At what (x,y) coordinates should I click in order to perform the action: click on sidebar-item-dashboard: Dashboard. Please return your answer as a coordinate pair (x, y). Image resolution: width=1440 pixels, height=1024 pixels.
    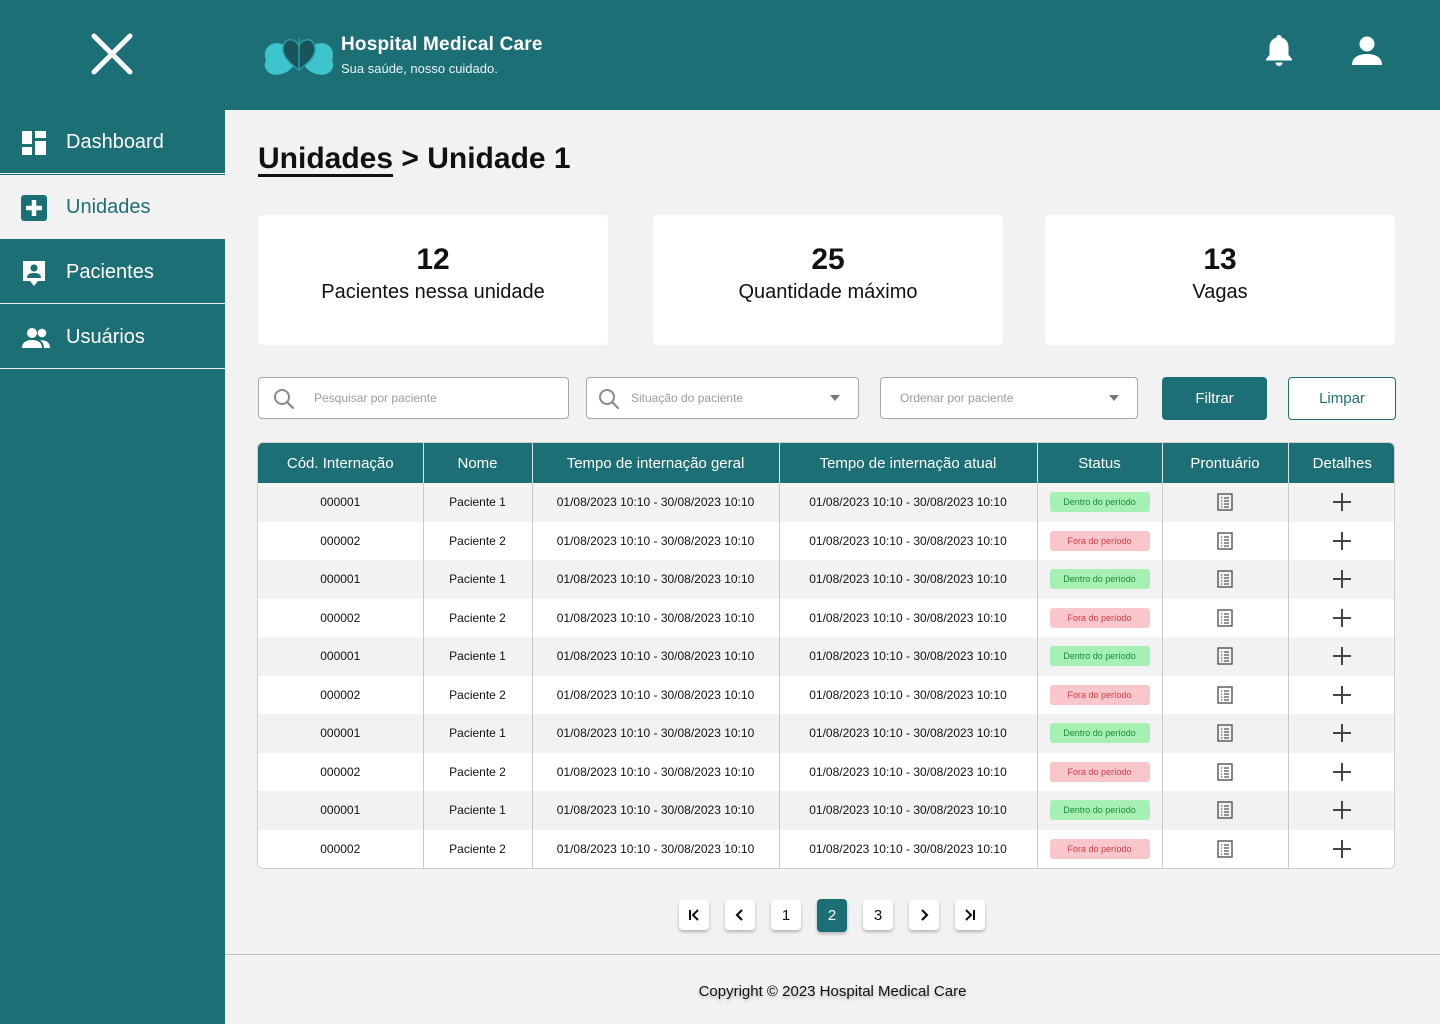
    Looking at the image, I should click on (112, 142).